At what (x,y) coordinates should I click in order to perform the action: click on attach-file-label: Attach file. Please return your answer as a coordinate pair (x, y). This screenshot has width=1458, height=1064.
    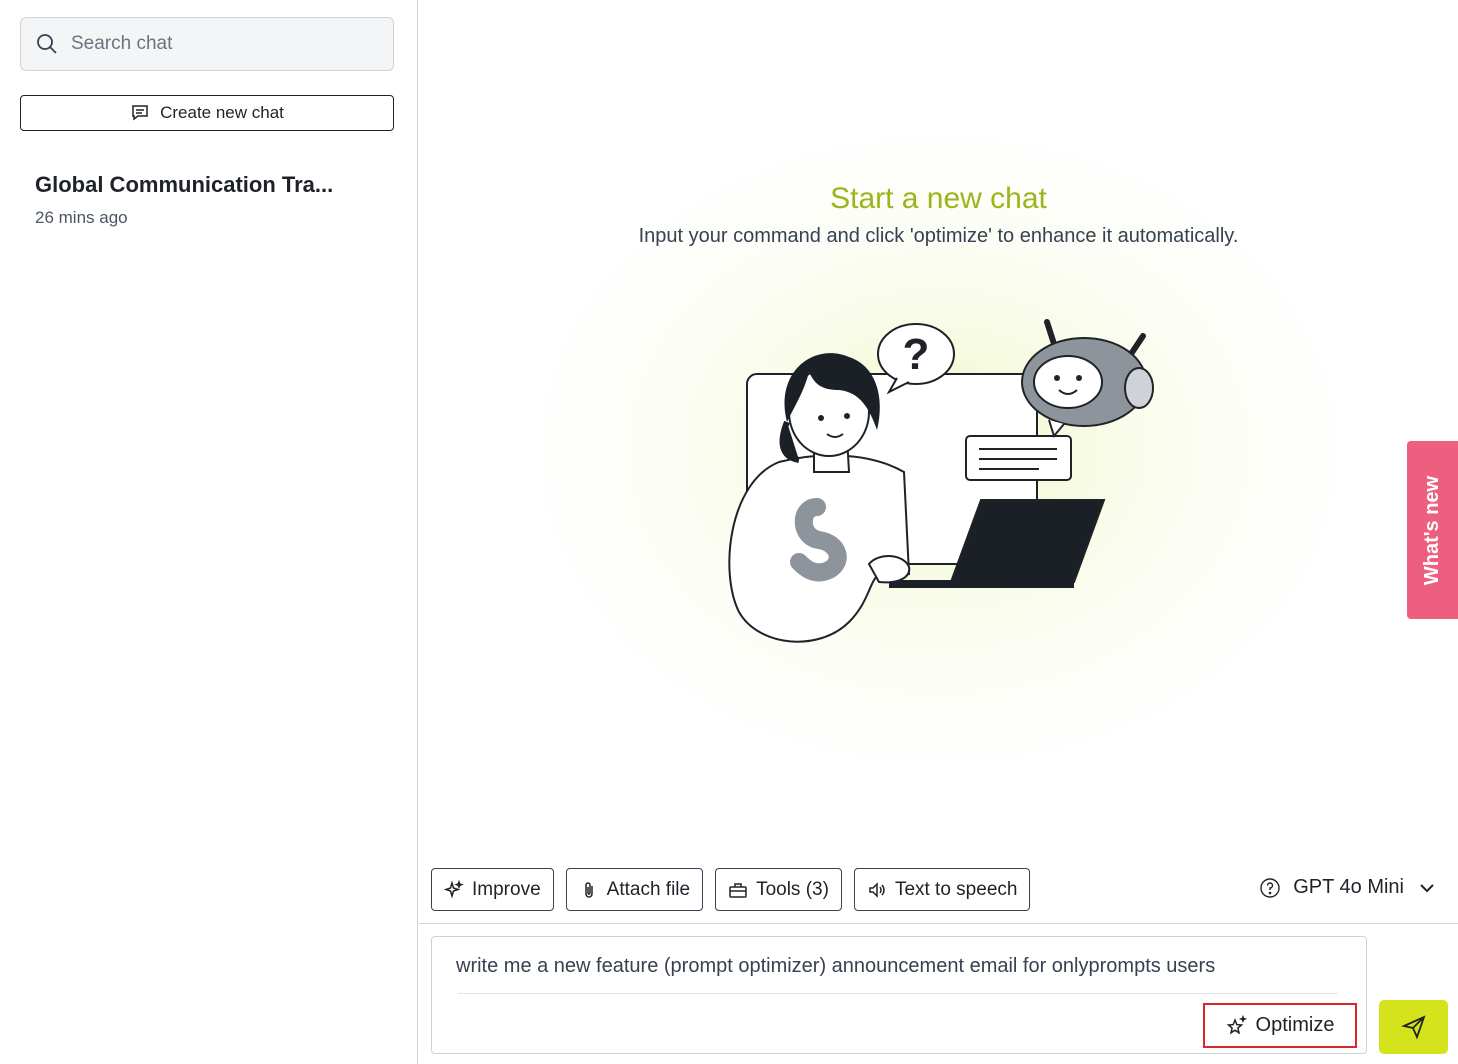
    Looking at the image, I should click on (648, 889).